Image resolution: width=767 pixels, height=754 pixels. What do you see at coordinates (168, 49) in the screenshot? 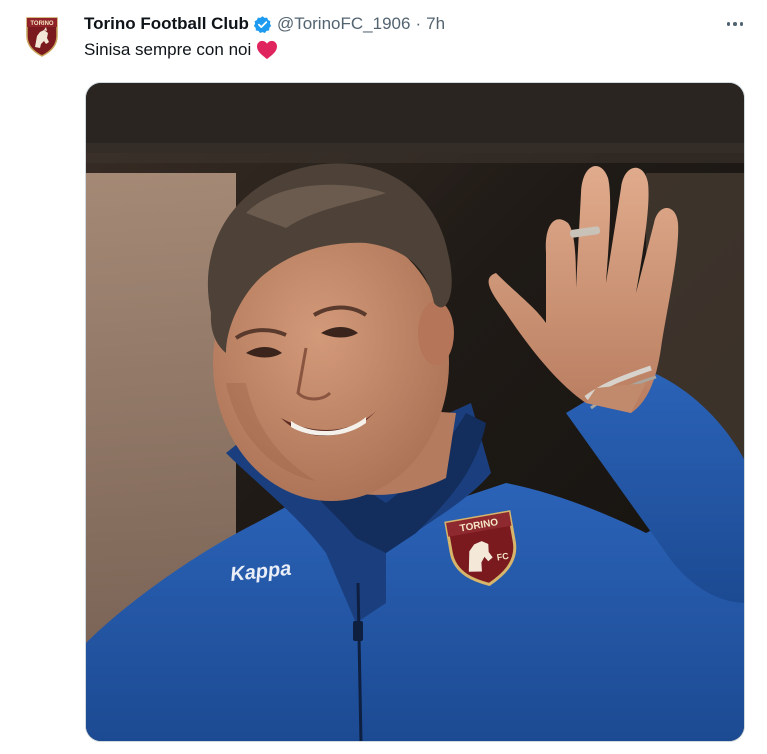
I see `tweet-text-content: Sinisa sempre con noi` at bounding box center [168, 49].